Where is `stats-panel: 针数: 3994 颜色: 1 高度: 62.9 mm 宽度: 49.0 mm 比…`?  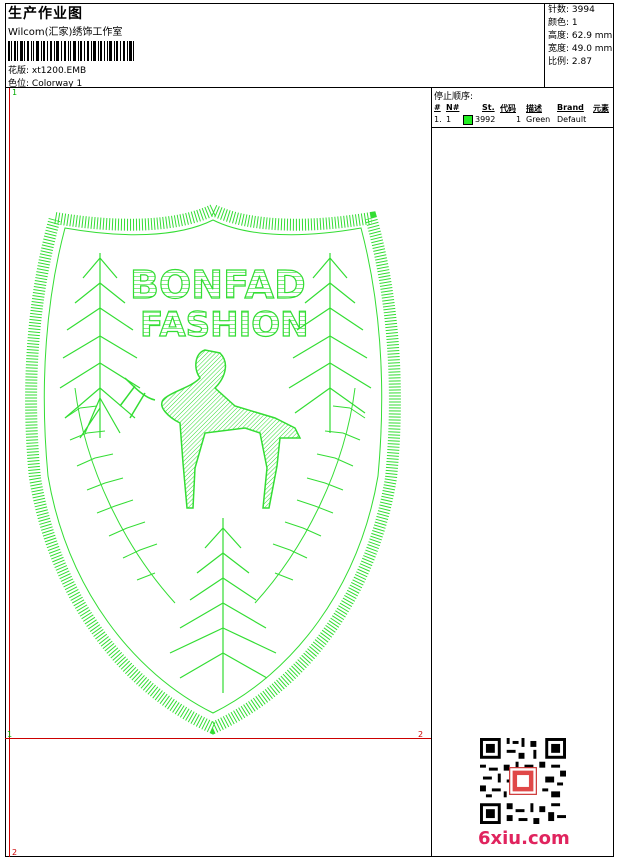
stats-panel: 针数: 3994 颜色: 1 高度: 62.9 mm 宽度: 49.0 mm 比… is located at coordinates (579, 45).